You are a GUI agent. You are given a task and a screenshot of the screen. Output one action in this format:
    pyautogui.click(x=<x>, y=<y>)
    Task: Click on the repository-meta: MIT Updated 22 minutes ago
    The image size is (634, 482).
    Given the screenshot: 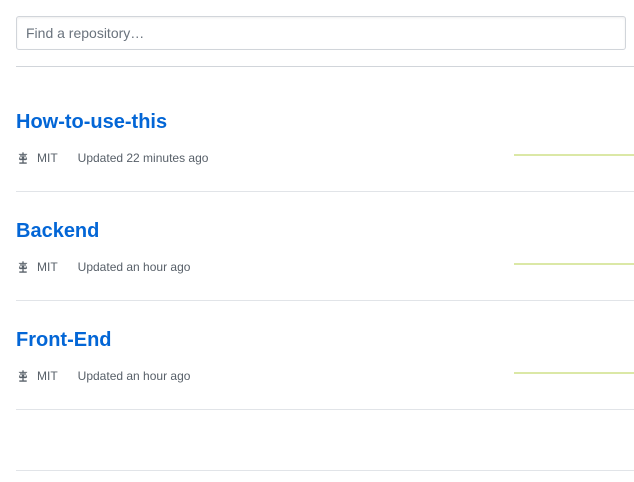 What is the action you would take?
    pyautogui.click(x=112, y=158)
    